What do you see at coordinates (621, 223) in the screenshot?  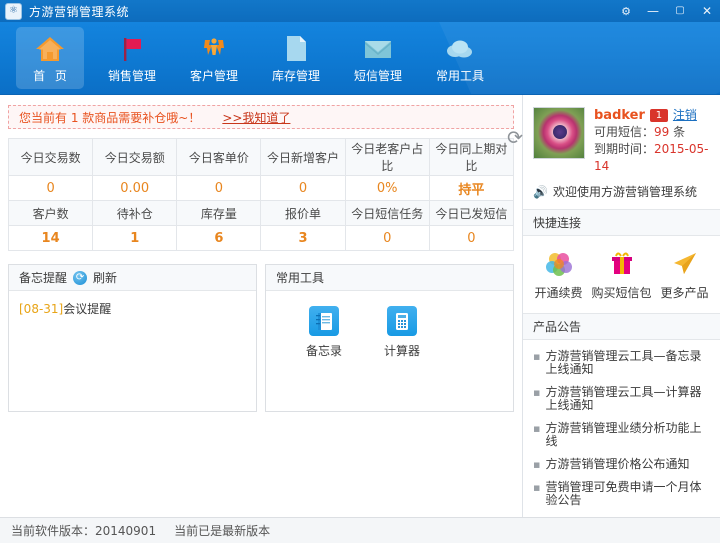 I see `quick-links-title: 快捷连接` at bounding box center [621, 223].